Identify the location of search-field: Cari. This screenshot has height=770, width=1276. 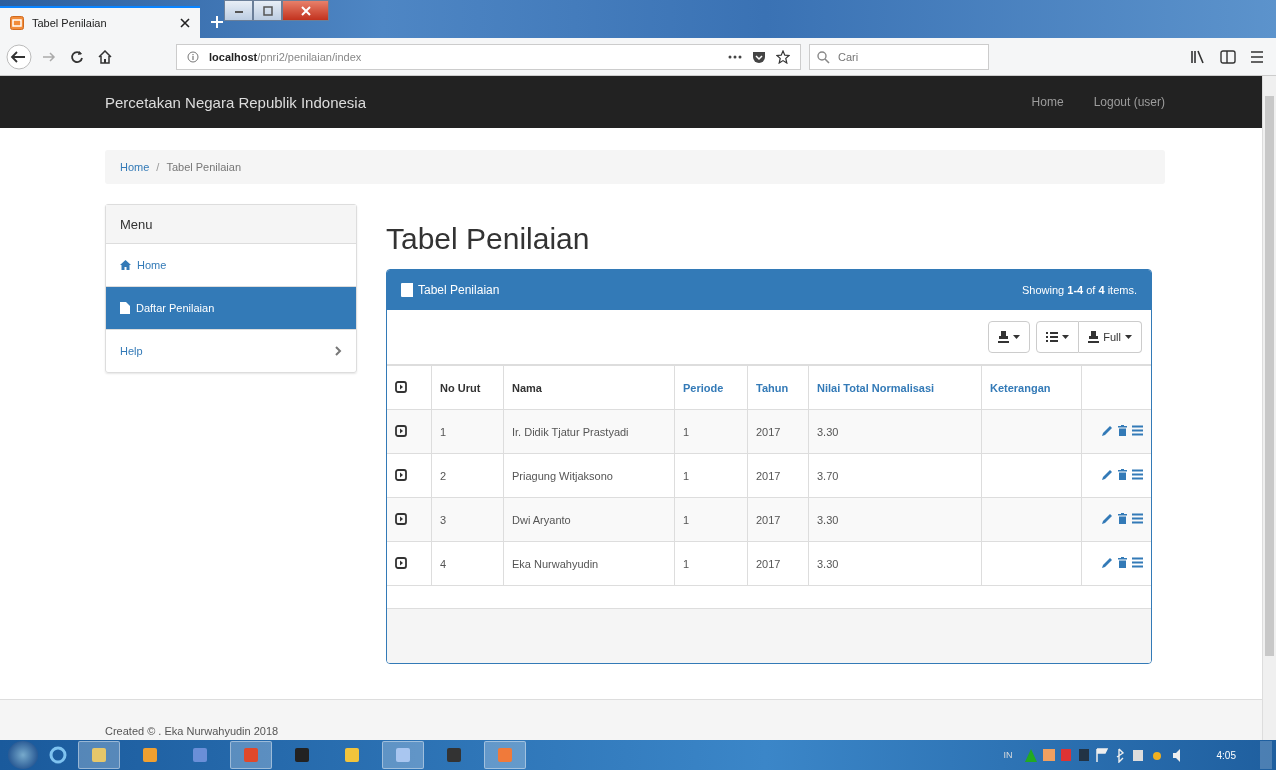
(899, 56).